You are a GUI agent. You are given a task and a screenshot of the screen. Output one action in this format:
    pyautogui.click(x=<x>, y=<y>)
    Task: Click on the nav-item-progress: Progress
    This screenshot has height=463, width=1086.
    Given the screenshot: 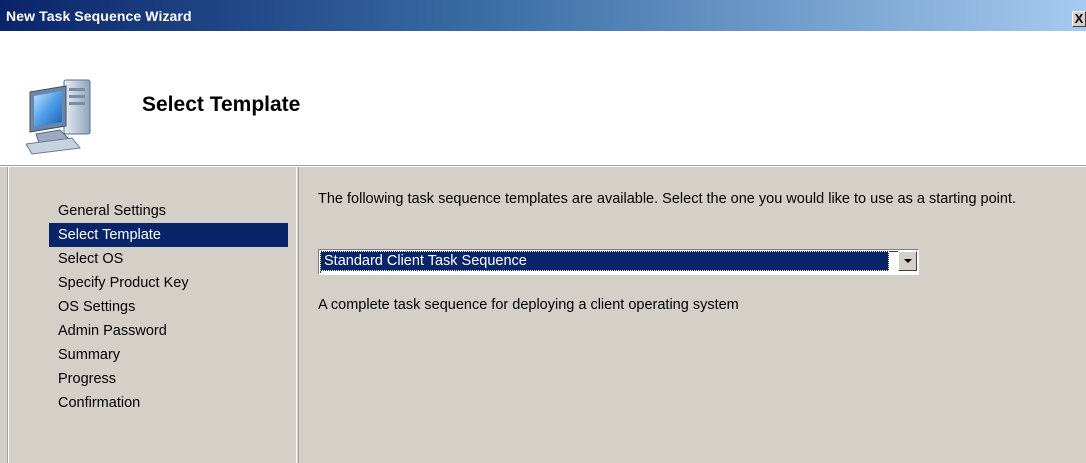 What is the action you would take?
    pyautogui.click(x=168, y=379)
    